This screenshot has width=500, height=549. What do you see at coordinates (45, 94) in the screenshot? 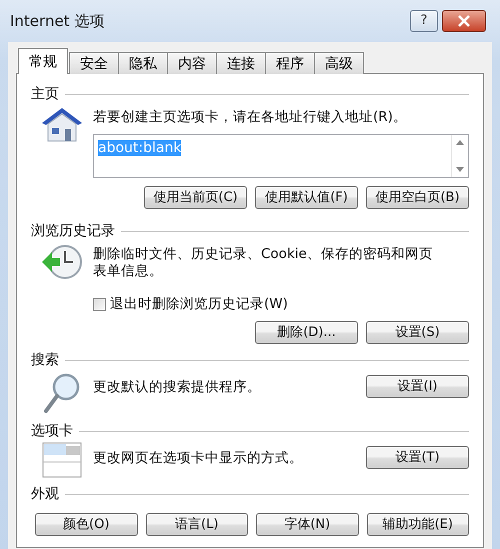
I see `section-heading: 主页` at bounding box center [45, 94].